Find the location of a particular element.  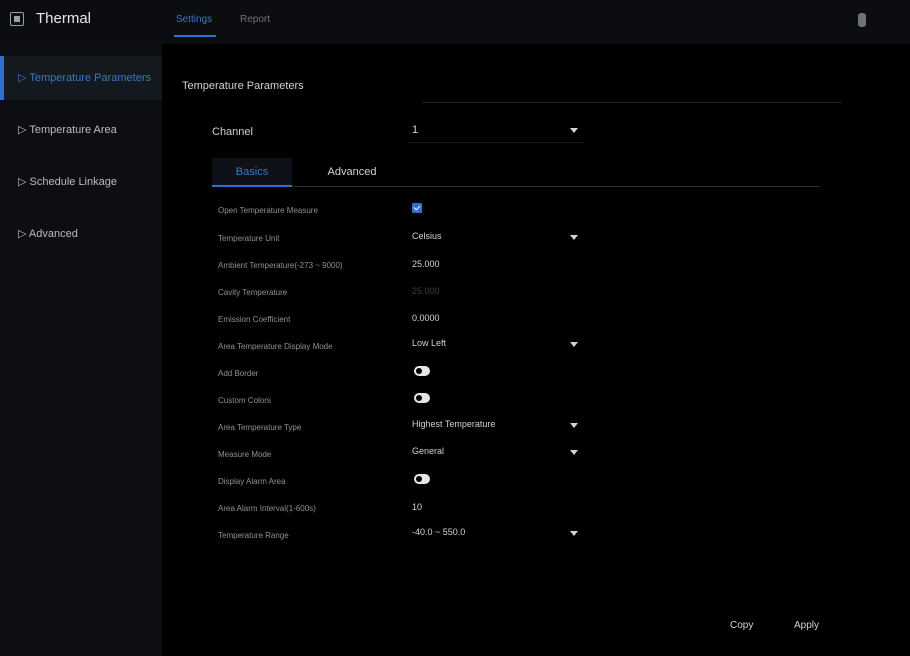

more-menu-icon is located at coordinates (862, 20).